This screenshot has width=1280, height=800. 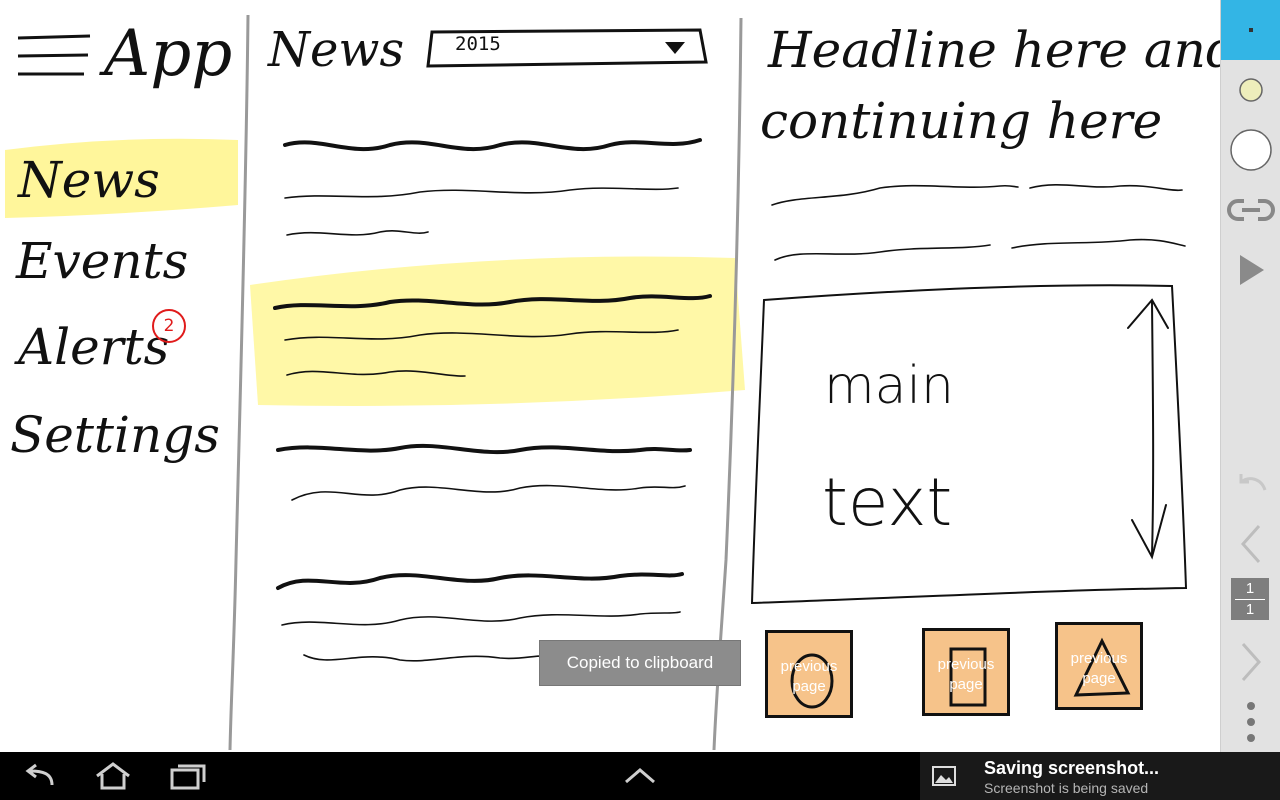 I want to click on brush-size-button, so click(x=1250, y=150).